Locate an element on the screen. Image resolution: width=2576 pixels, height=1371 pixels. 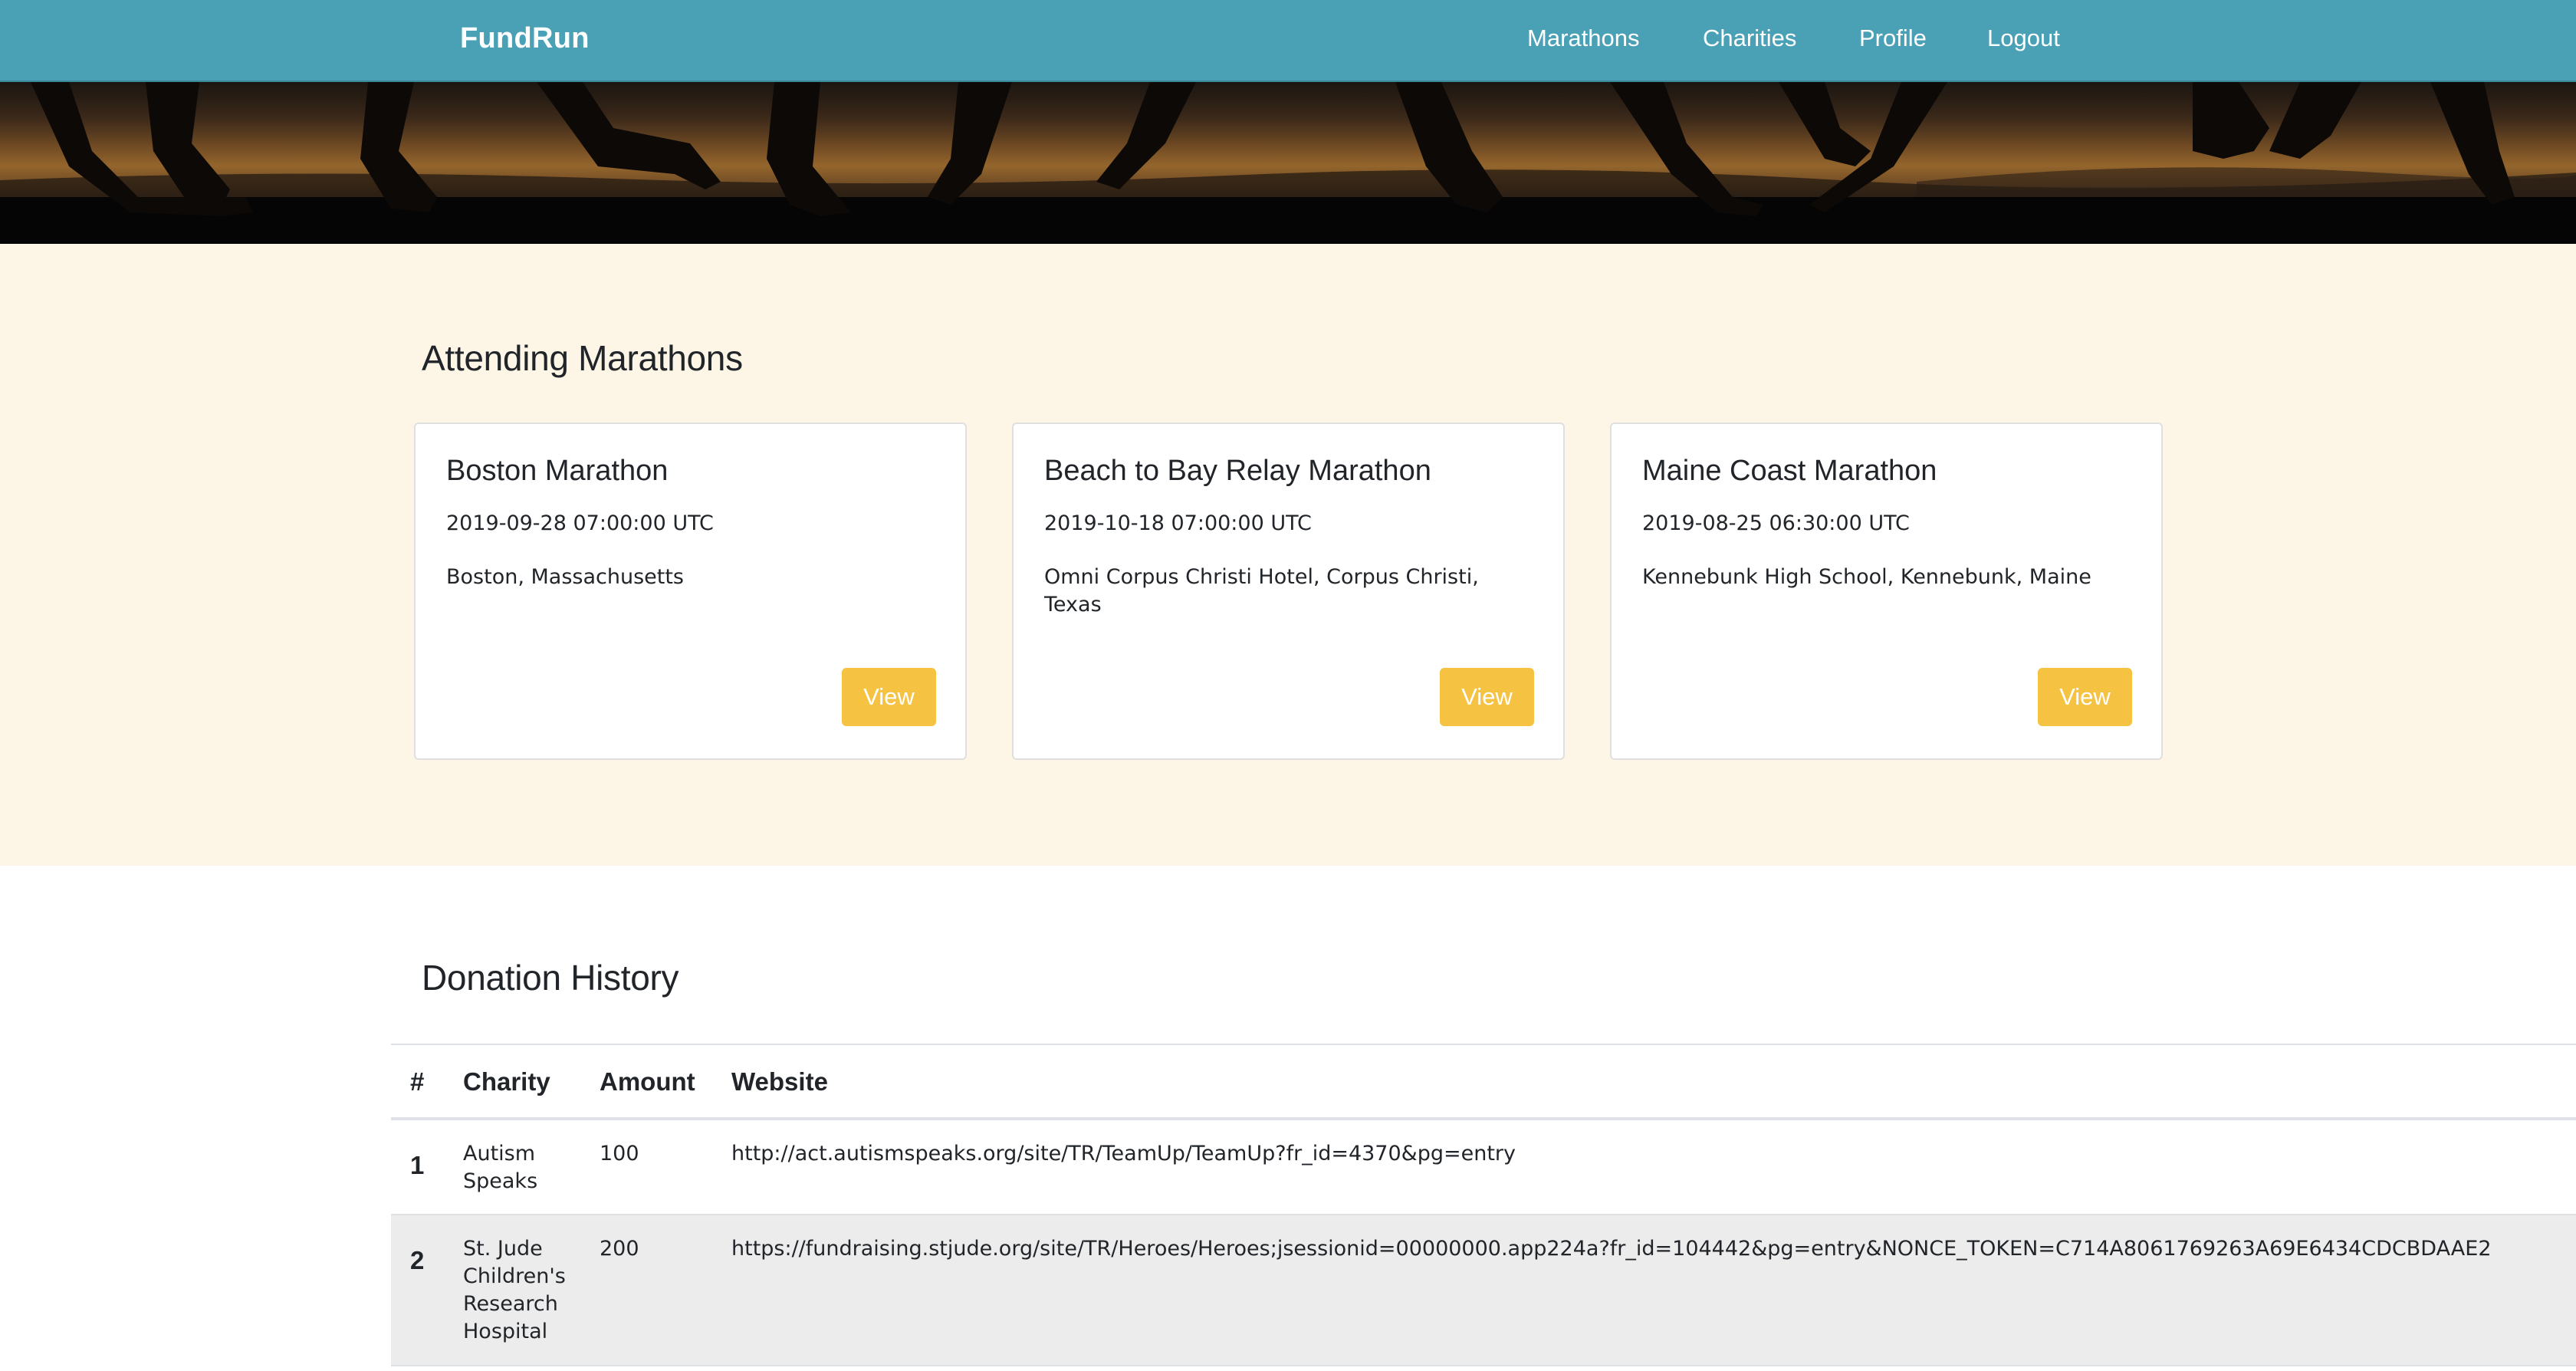
brand-logo: FundRun is located at coordinates (525, 40).